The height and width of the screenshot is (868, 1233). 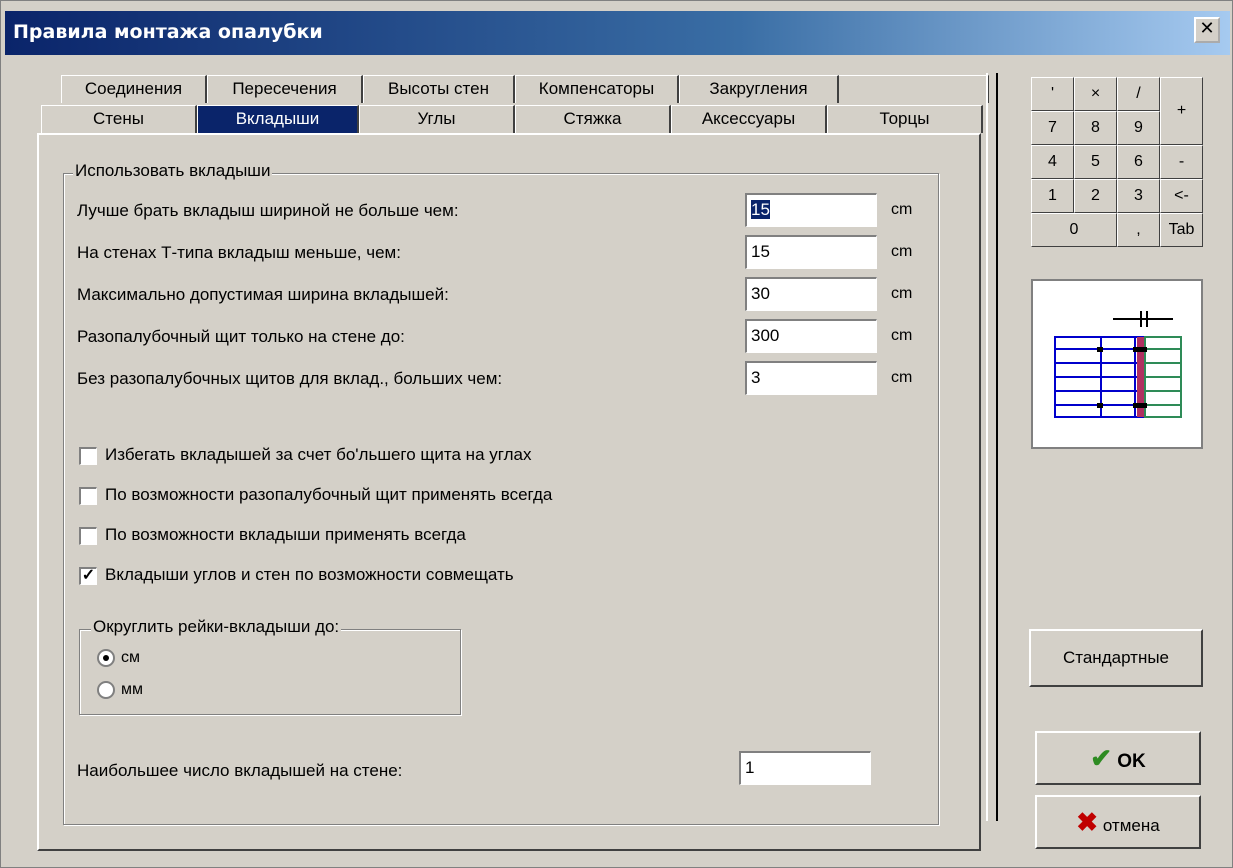 What do you see at coordinates (1116, 658) in the screenshot?
I see `standard-button: Стандартные` at bounding box center [1116, 658].